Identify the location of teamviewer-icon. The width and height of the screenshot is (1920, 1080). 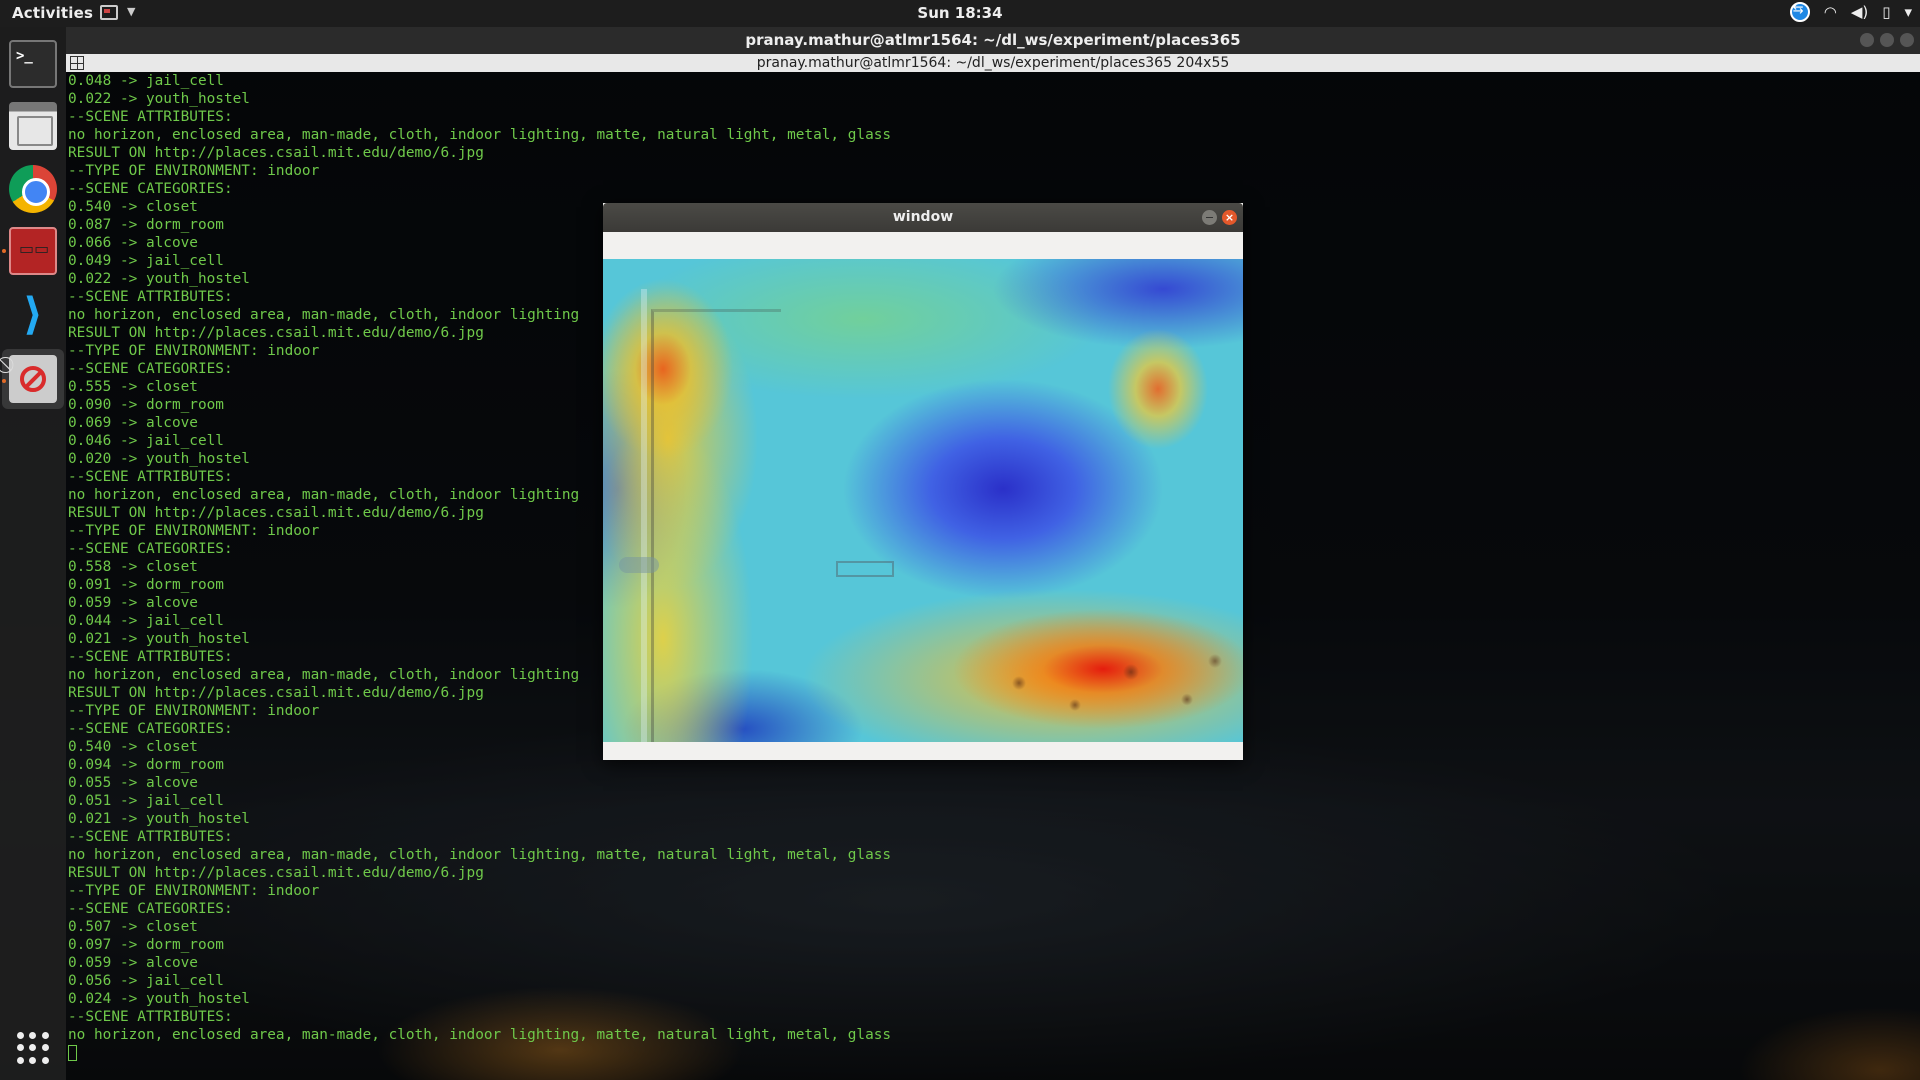
(1799, 12).